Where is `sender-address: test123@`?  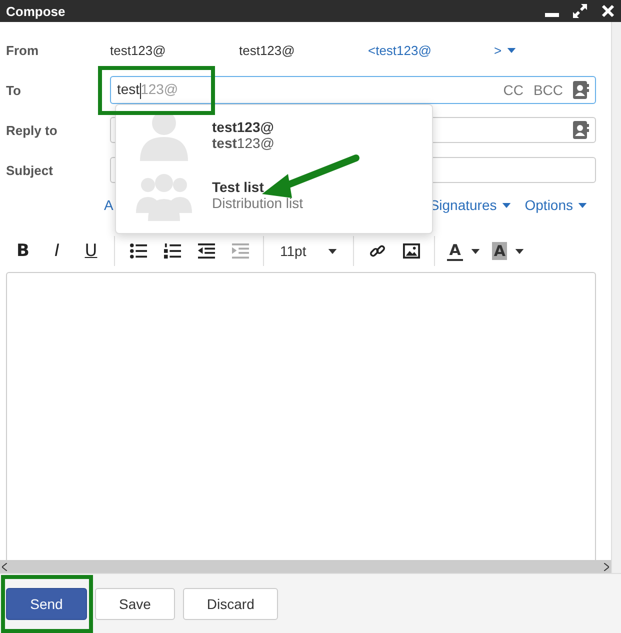 sender-address: test123@ is located at coordinates (267, 50).